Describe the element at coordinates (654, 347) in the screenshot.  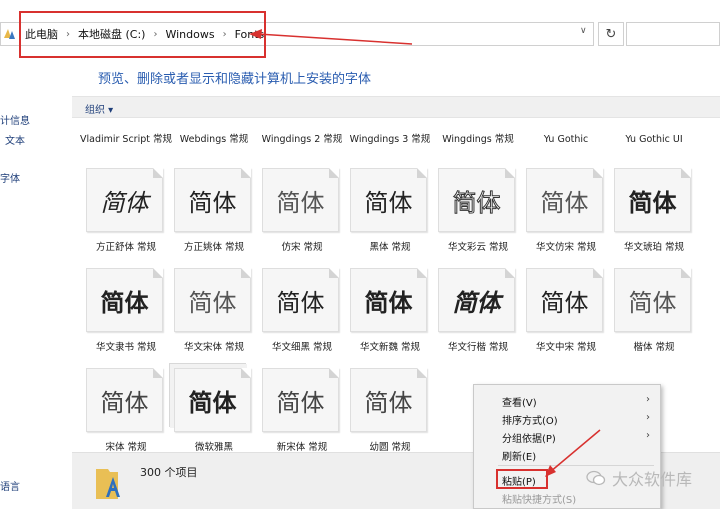
I see `font-name: 楷体 常规` at that location.